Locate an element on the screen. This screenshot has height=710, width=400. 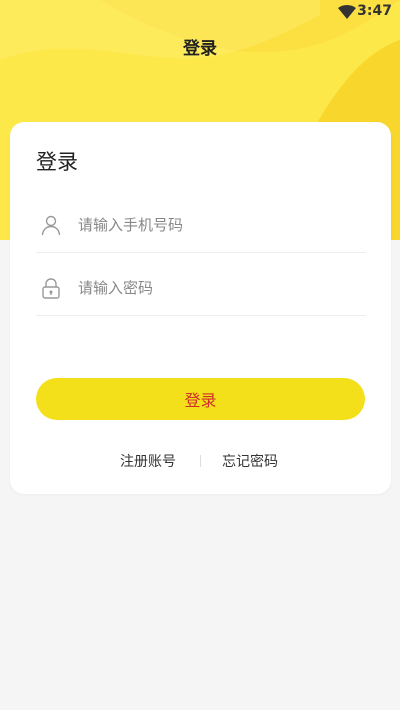
password-field-row is located at coordinates (201, 287).